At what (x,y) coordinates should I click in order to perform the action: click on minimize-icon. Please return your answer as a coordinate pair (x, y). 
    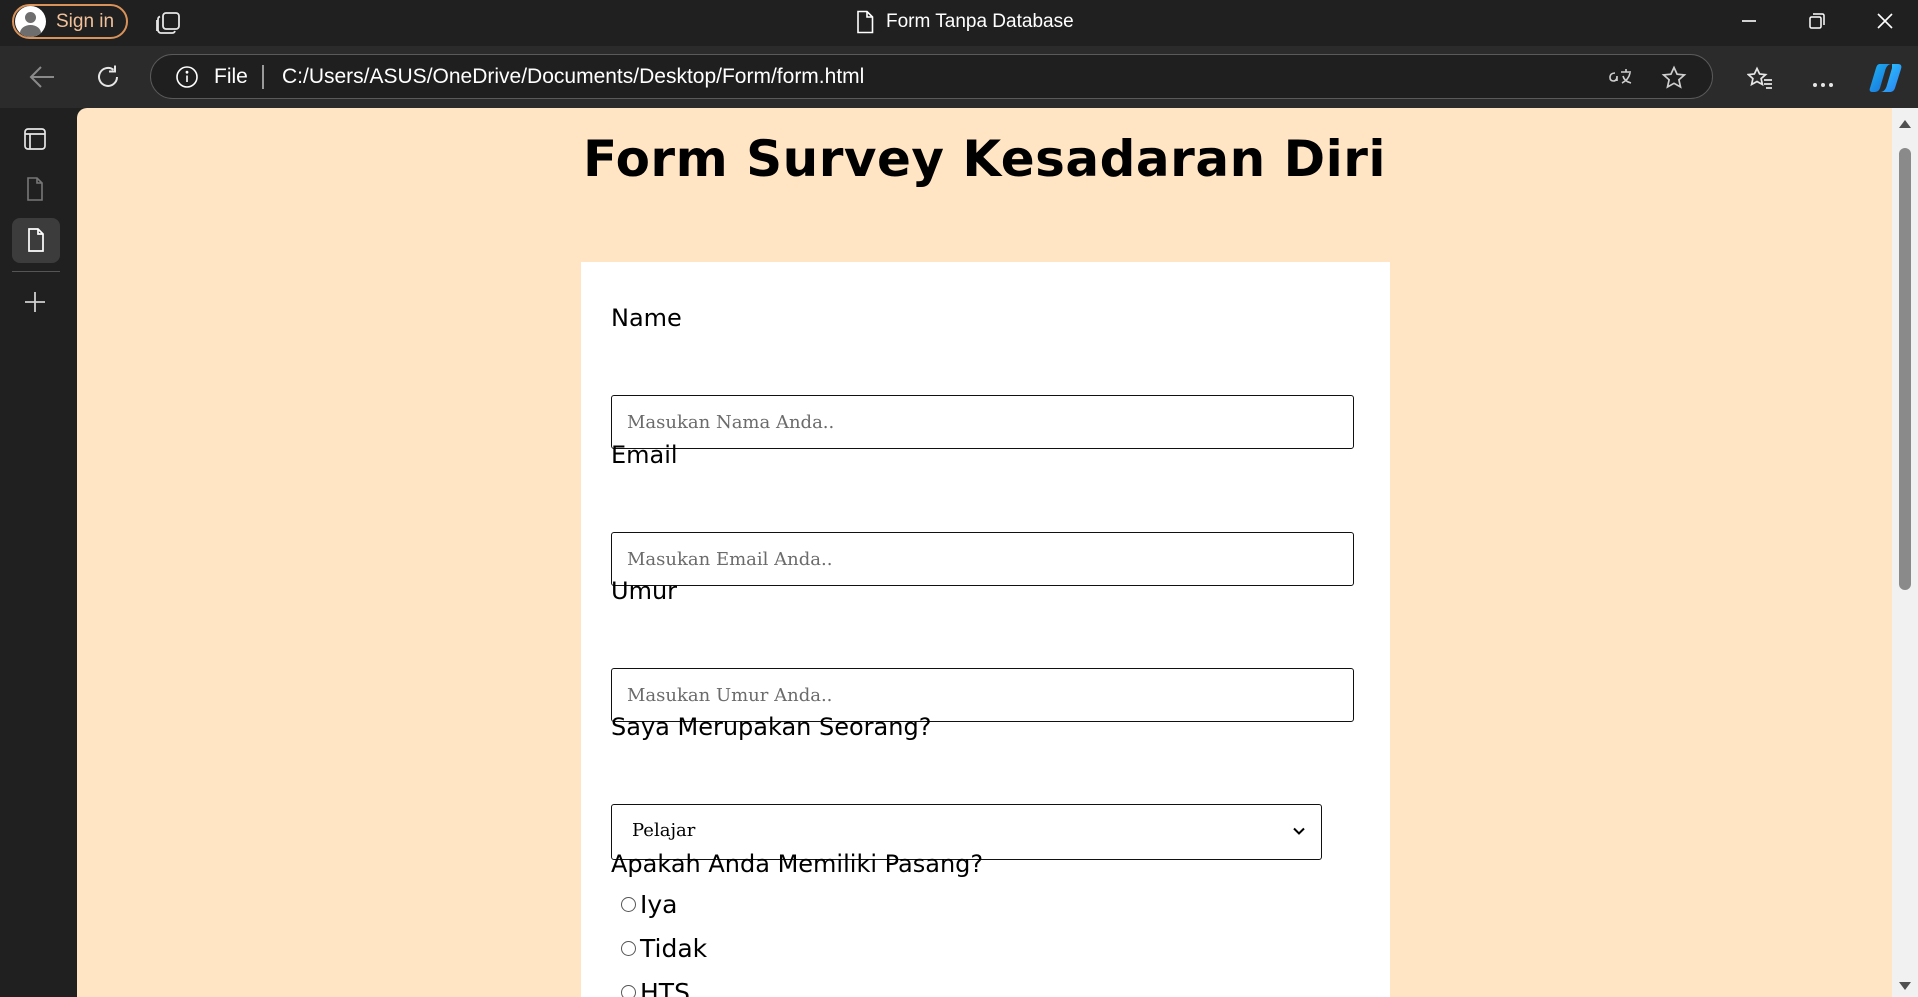
    Looking at the image, I should click on (1749, 23).